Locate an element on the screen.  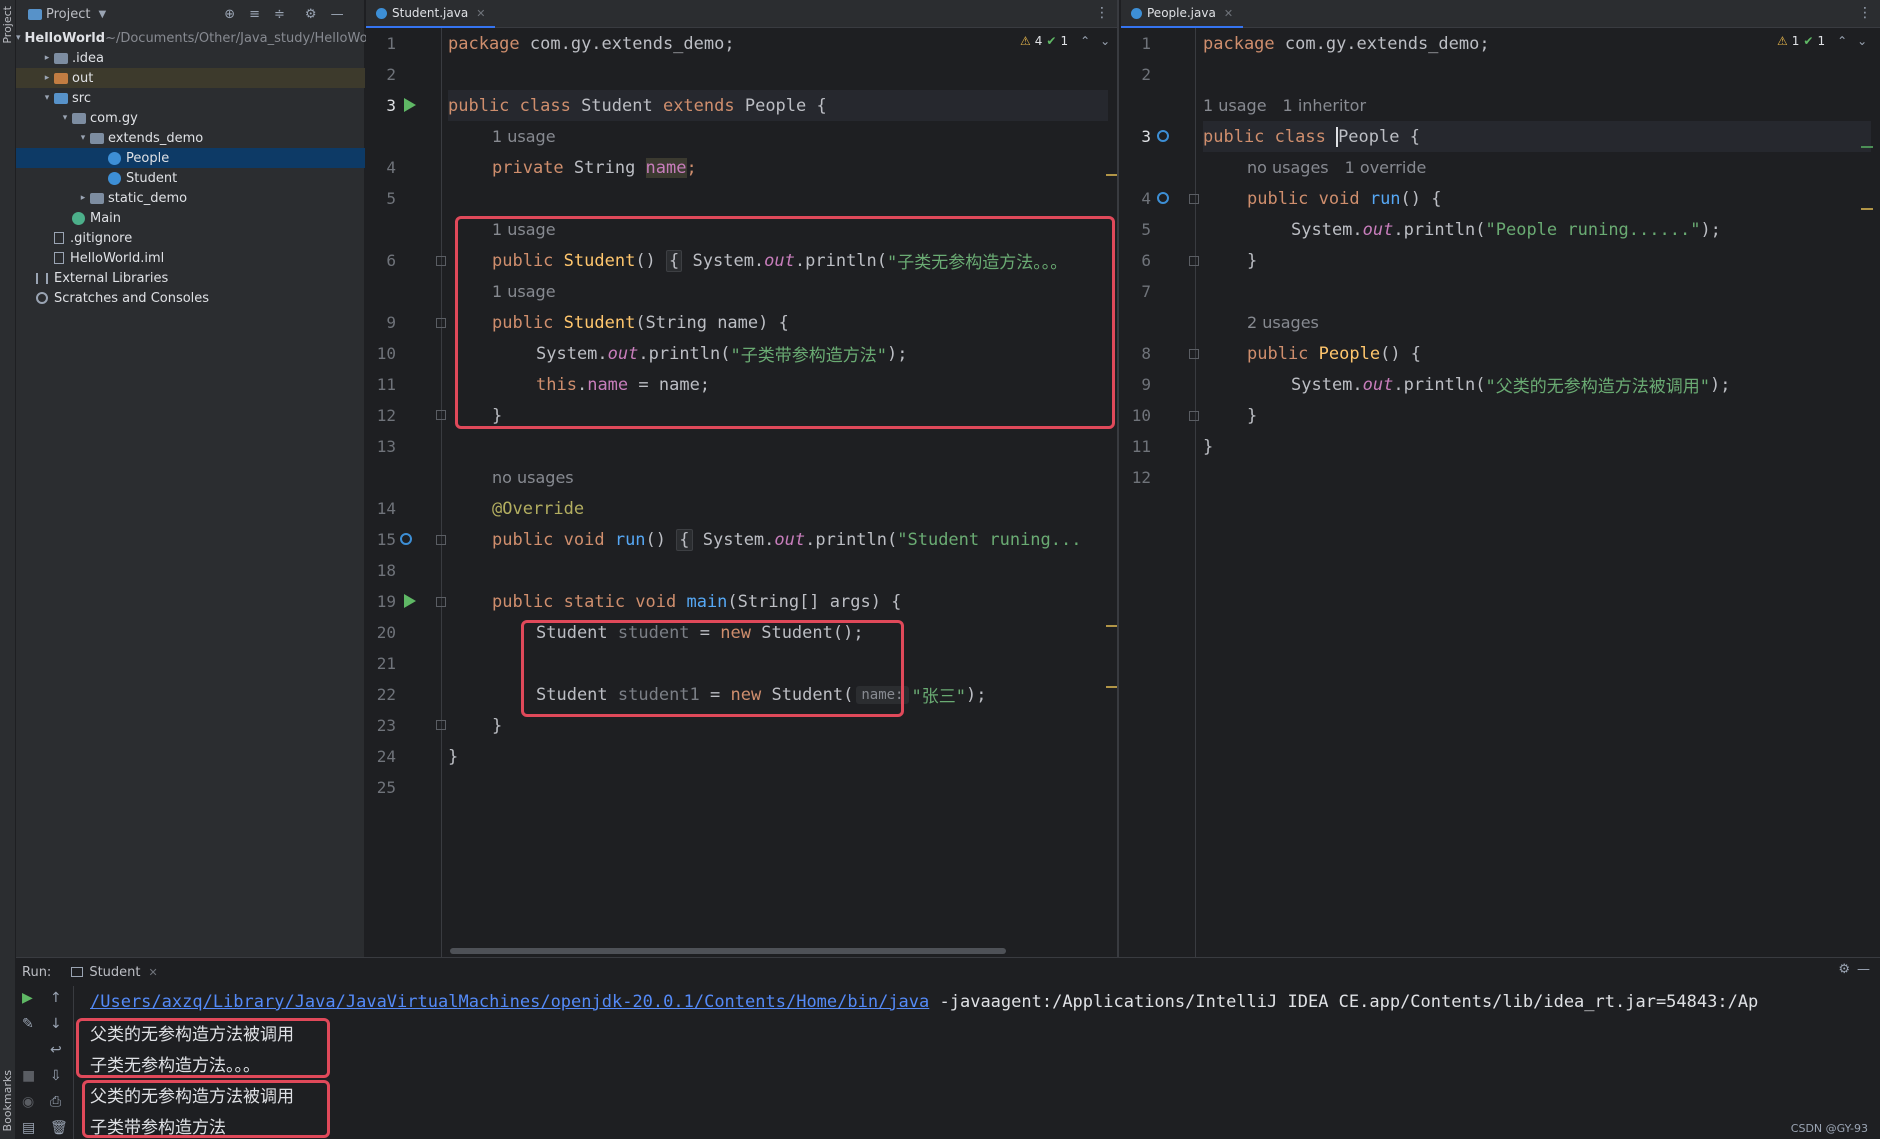
tree-item: Student is located at coordinates (190, 178).